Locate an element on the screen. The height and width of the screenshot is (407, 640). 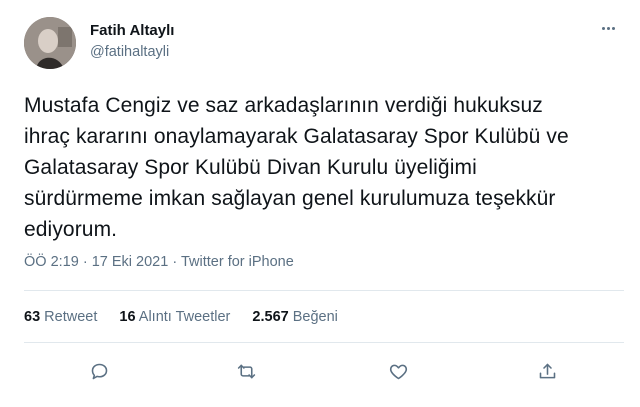
tweet-date: 17 Eki 2021 is located at coordinates (130, 262).